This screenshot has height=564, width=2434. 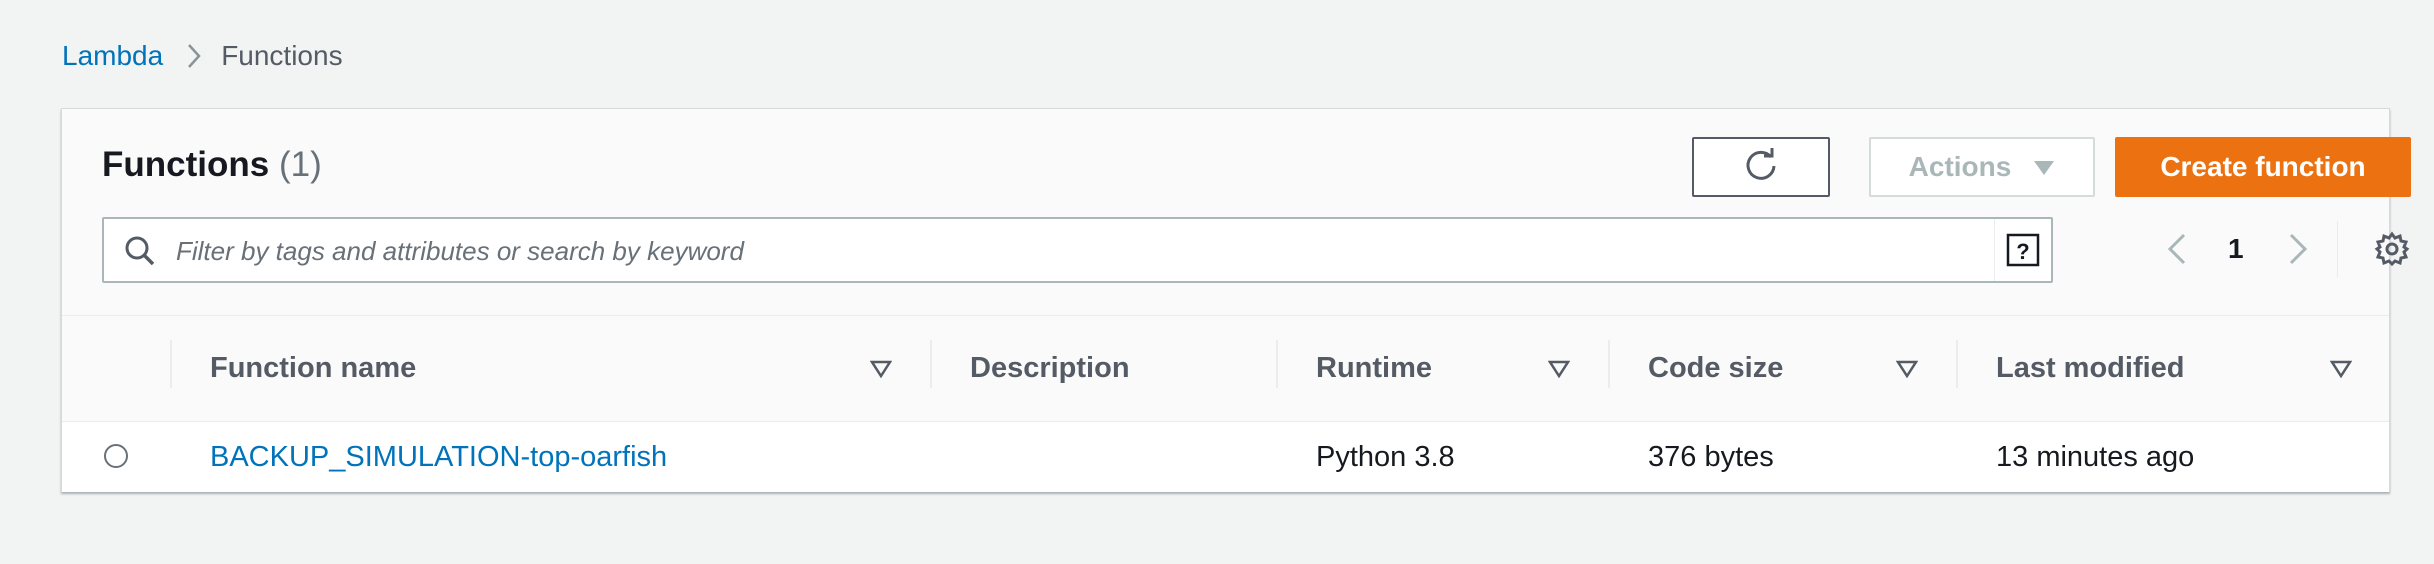 I want to click on caret-down-icon, so click(x=2044, y=167).